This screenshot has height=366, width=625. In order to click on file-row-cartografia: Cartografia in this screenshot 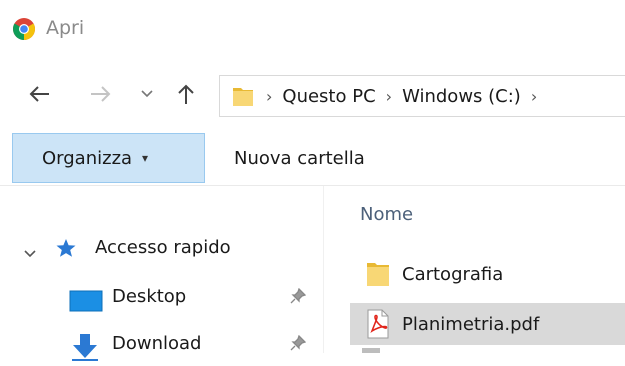, I will do `click(487, 274)`.